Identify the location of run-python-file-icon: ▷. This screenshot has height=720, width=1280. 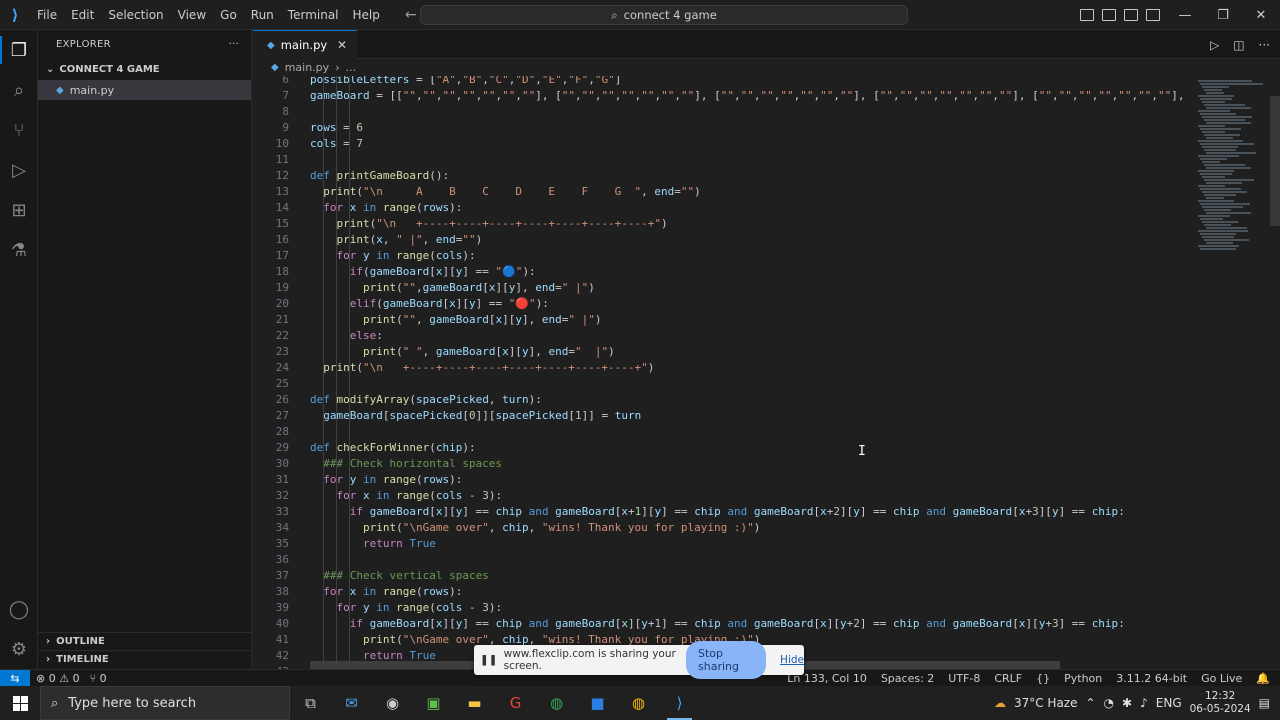
(1214, 45).